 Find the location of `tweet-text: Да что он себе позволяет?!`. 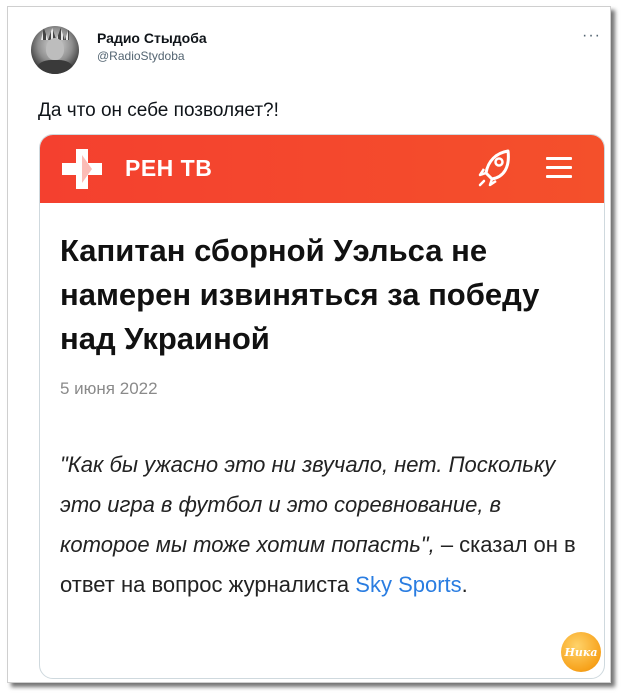

tweet-text: Да что он себе позволяет?! is located at coordinates (158, 110).